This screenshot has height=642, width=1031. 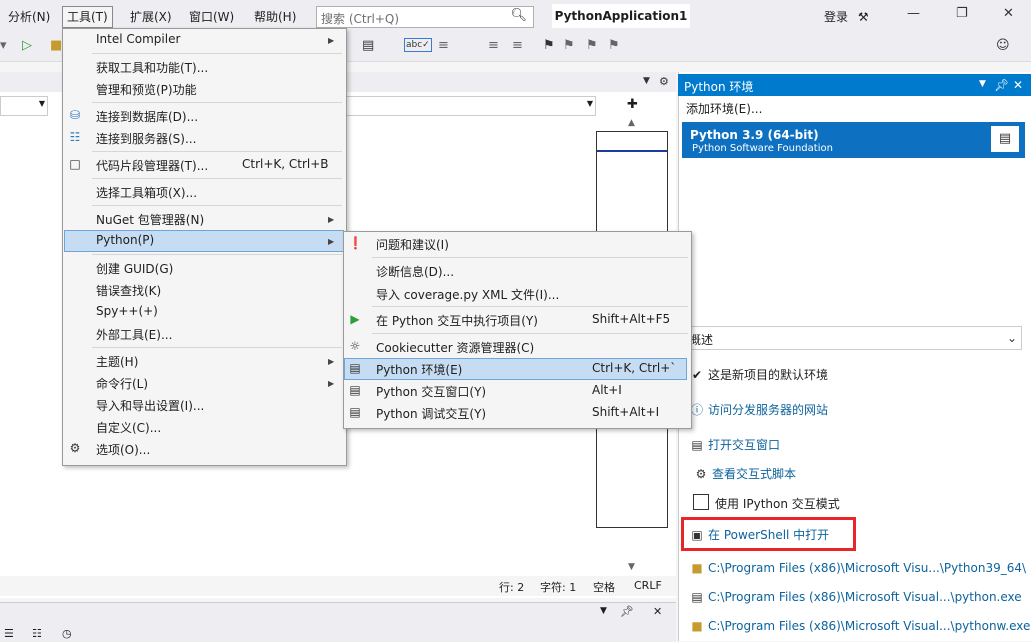 I want to click on menu-item-intel-compiler: Intel Compiler, so click(x=138, y=39).